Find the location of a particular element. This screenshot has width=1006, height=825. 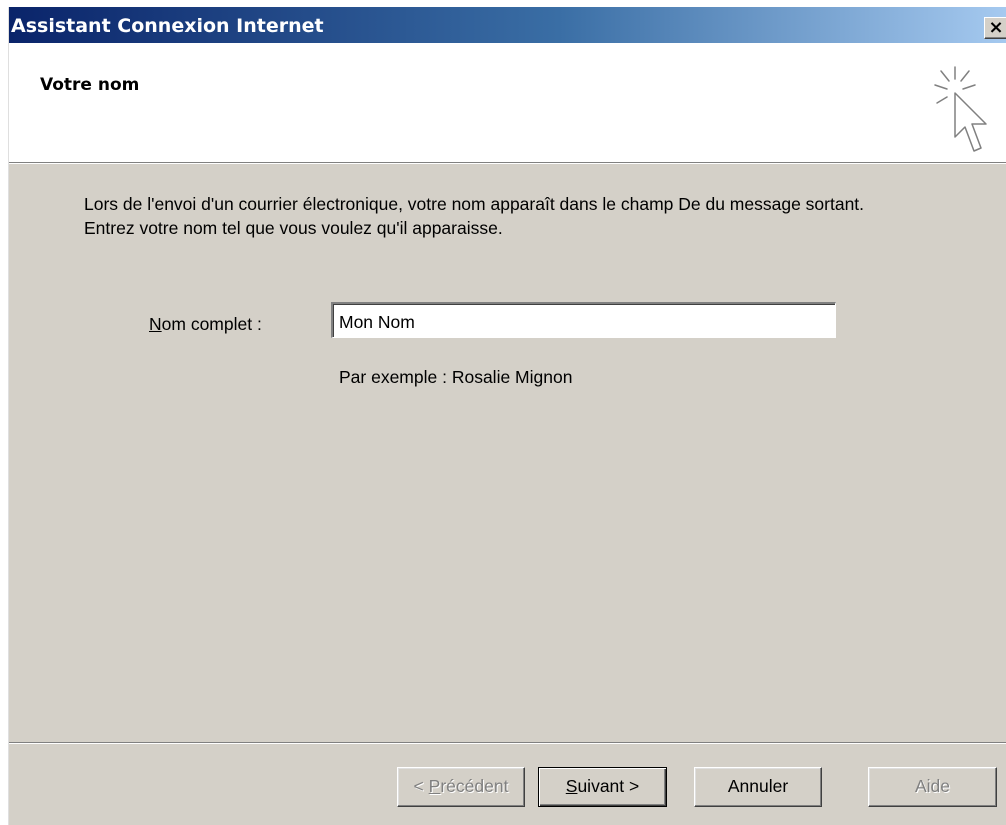

pointer-sparkle-icon is located at coordinates (960, 109).